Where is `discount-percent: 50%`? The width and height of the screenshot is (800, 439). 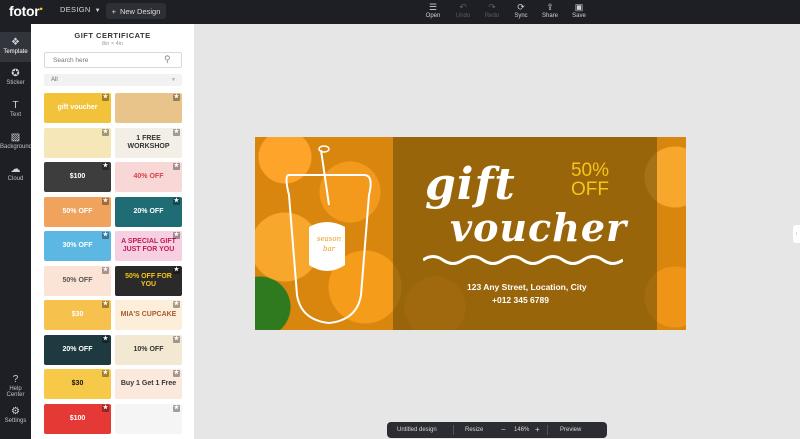
discount-percent: 50% is located at coordinates (590, 170).